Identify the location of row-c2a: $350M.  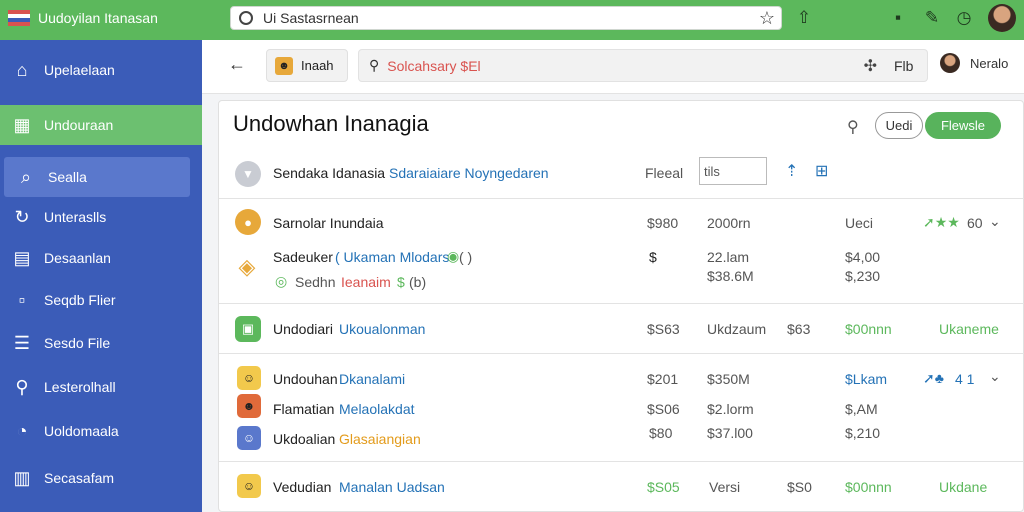
(728, 379).